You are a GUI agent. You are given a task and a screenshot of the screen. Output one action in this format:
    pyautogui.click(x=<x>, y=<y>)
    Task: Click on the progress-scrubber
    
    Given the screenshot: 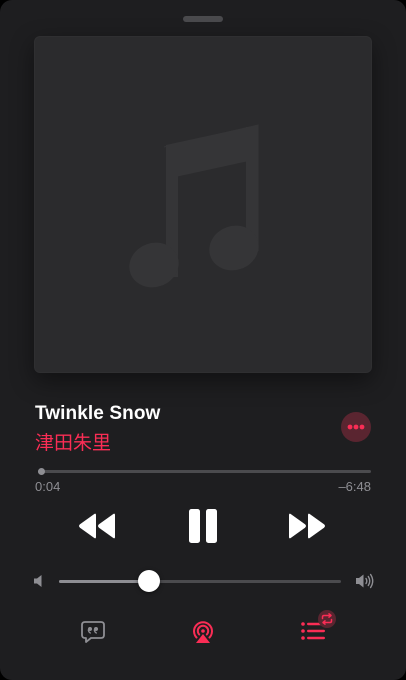 What is the action you would take?
    pyautogui.click(x=204, y=471)
    